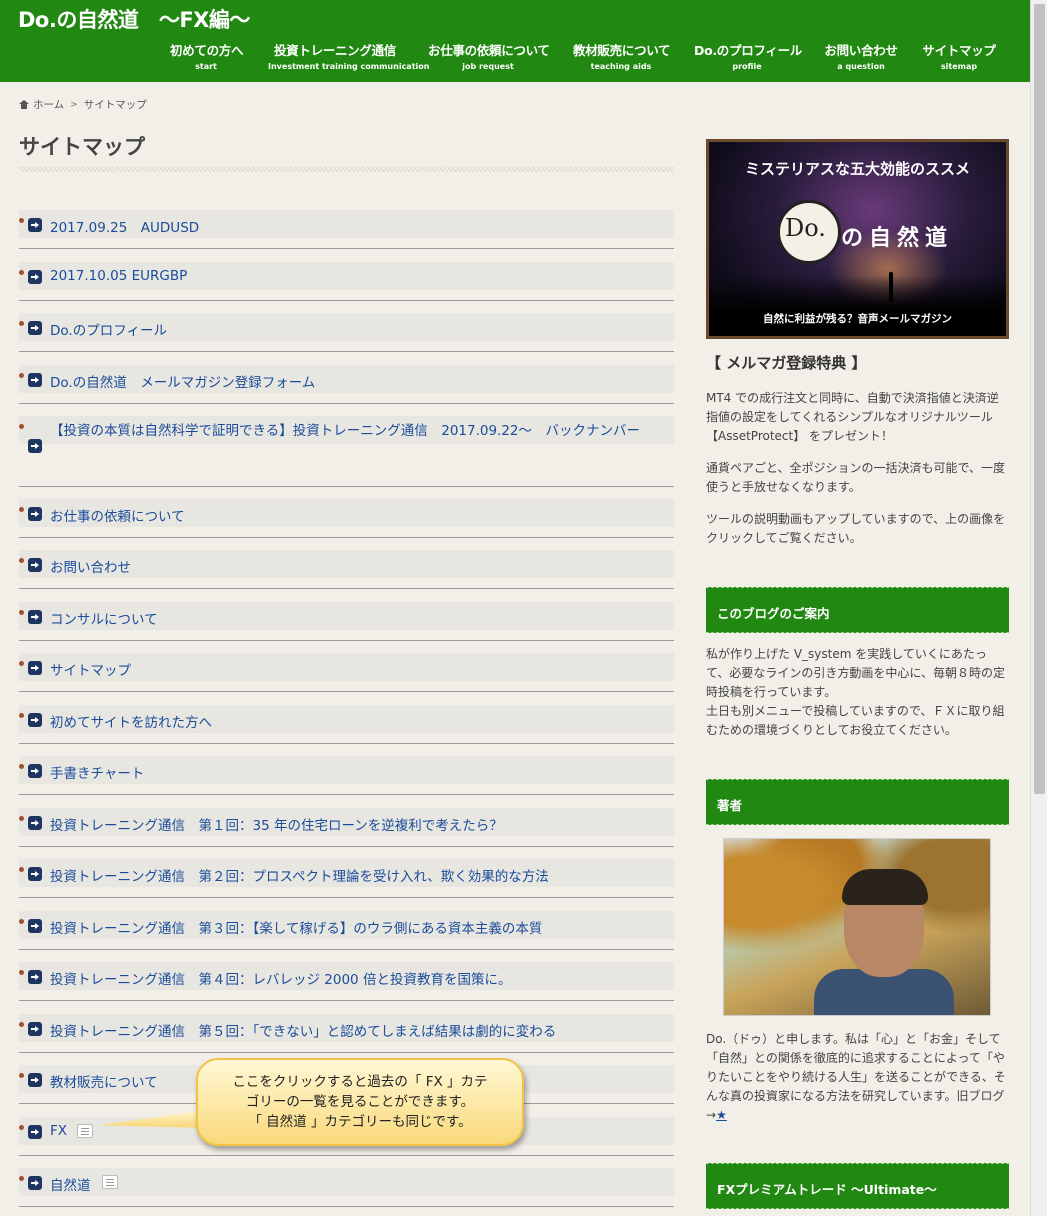  What do you see at coordinates (24, 104) in the screenshot?
I see `home-icon` at bounding box center [24, 104].